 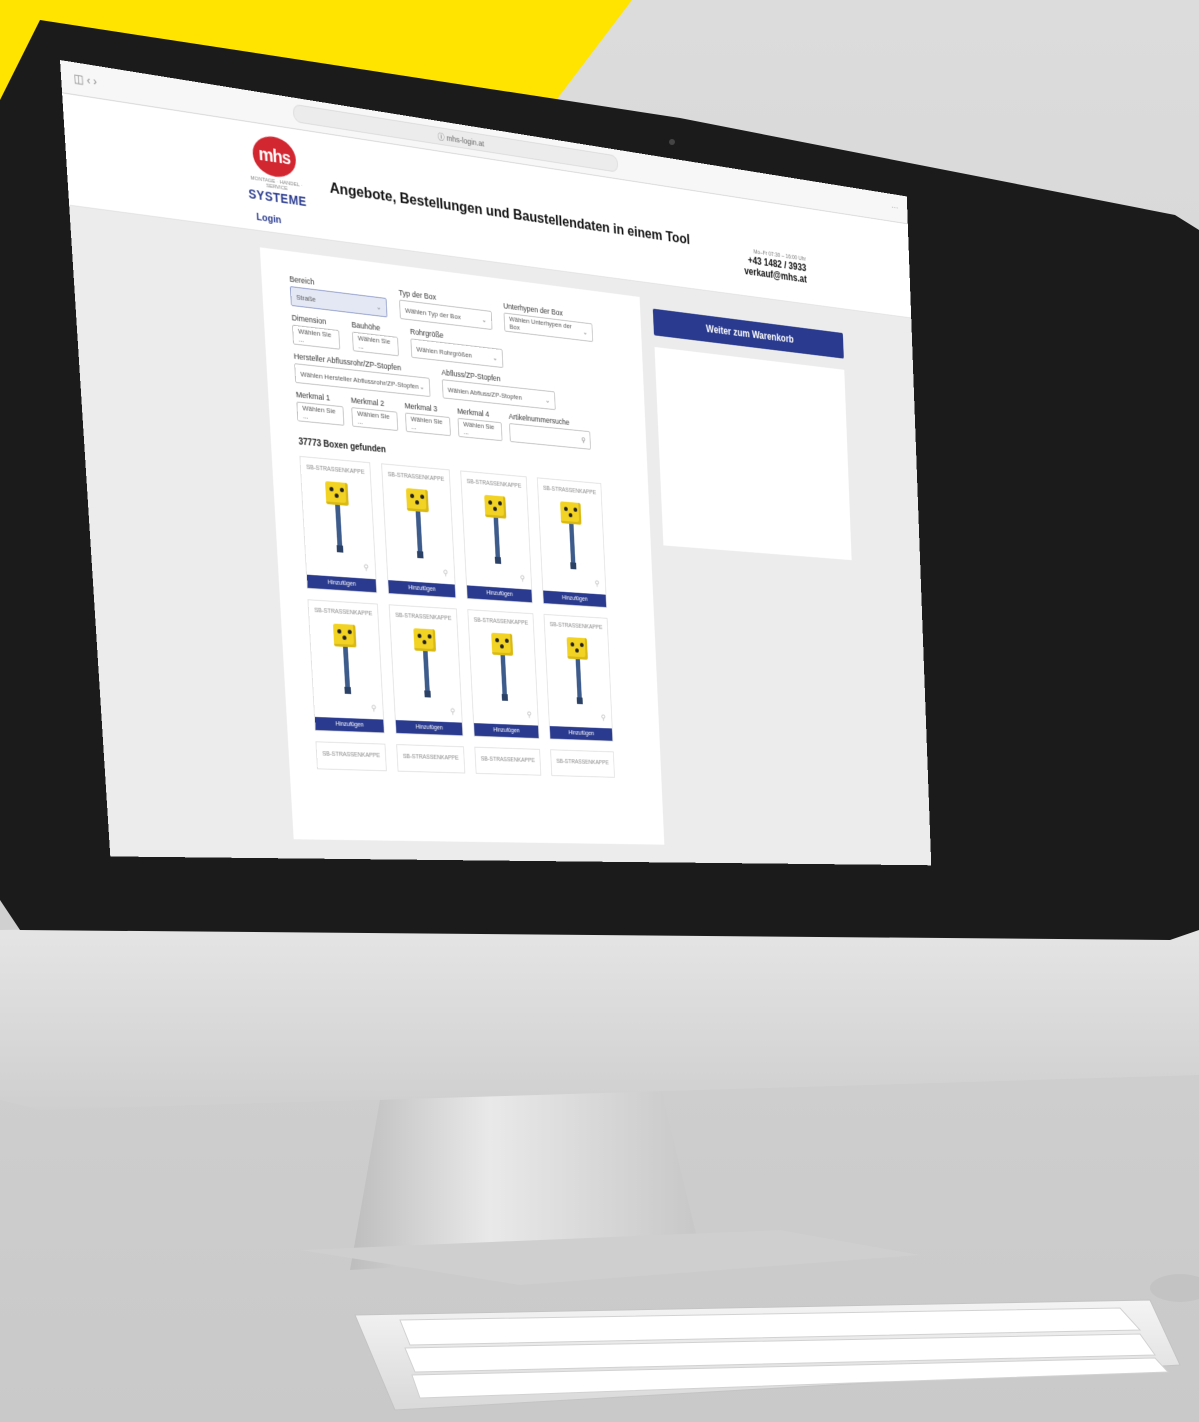 I want to click on cart-panel: Weiter zum Warenkorb, so click(x=757, y=573).